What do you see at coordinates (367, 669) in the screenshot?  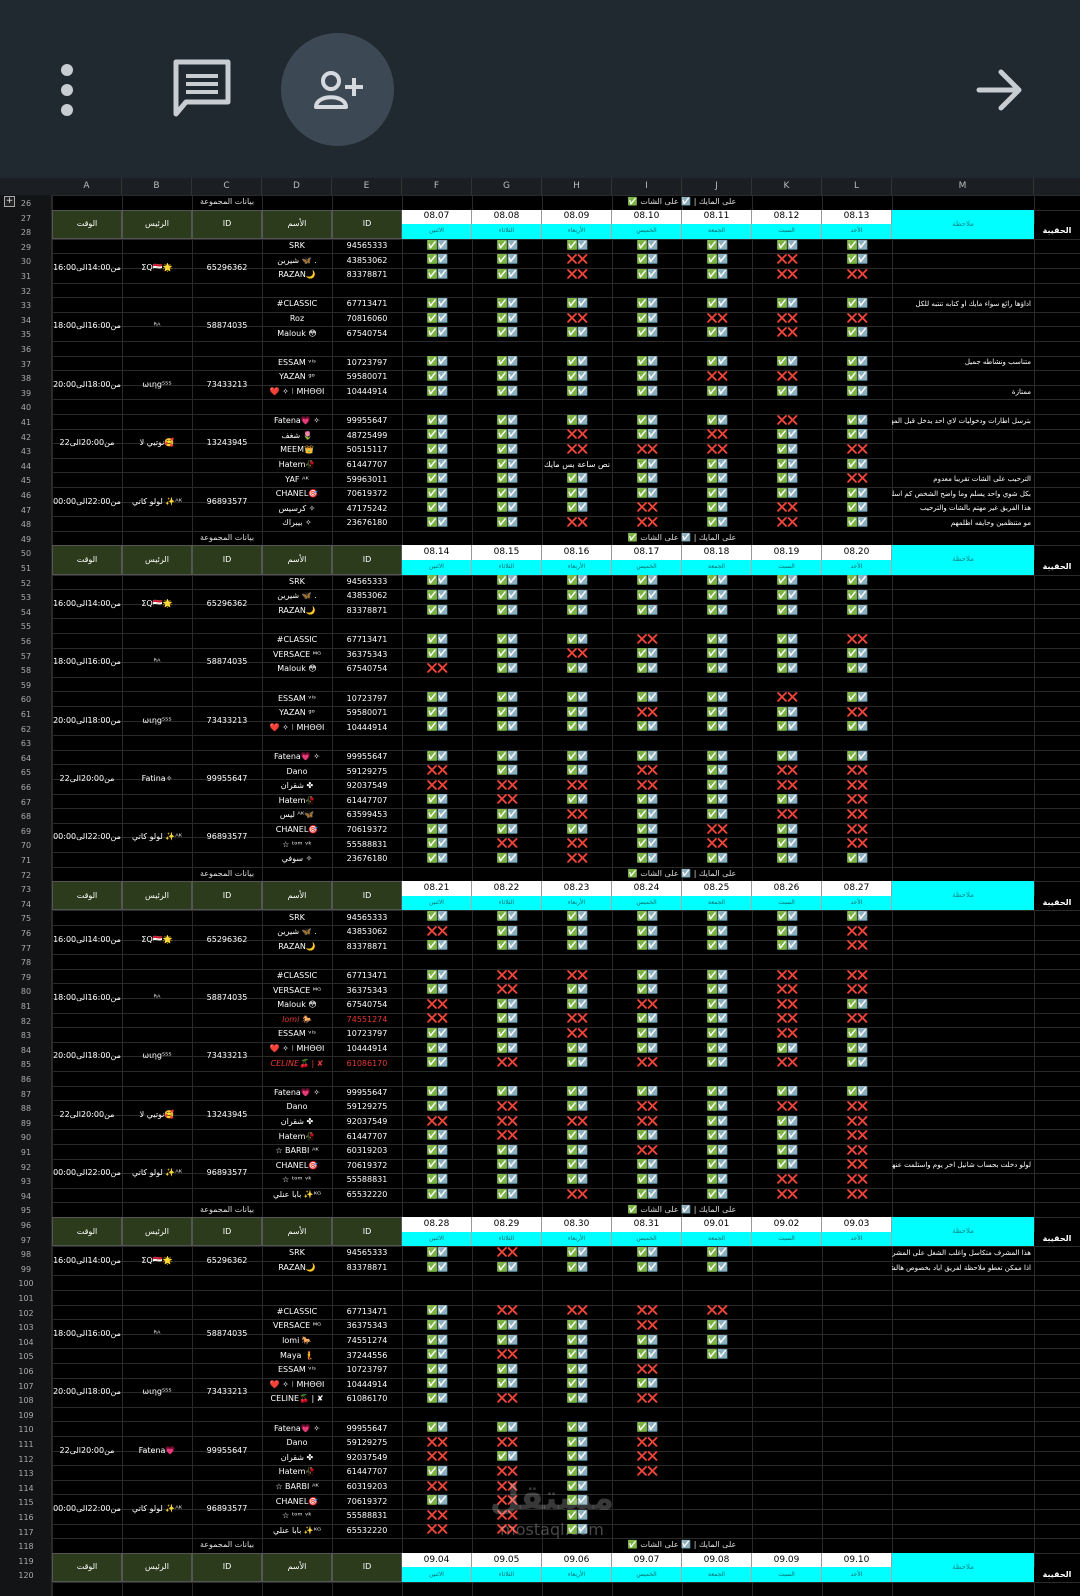 I see `member-id: 67540754` at bounding box center [367, 669].